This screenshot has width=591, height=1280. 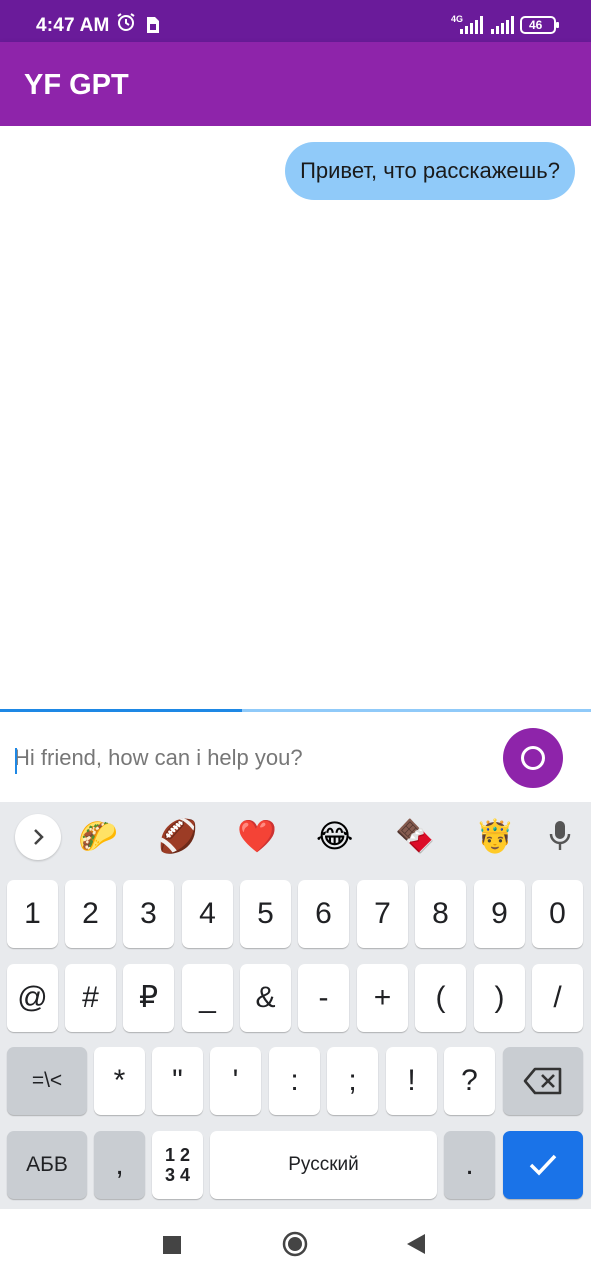 I want to click on key-at: @, so click(x=32, y=998).